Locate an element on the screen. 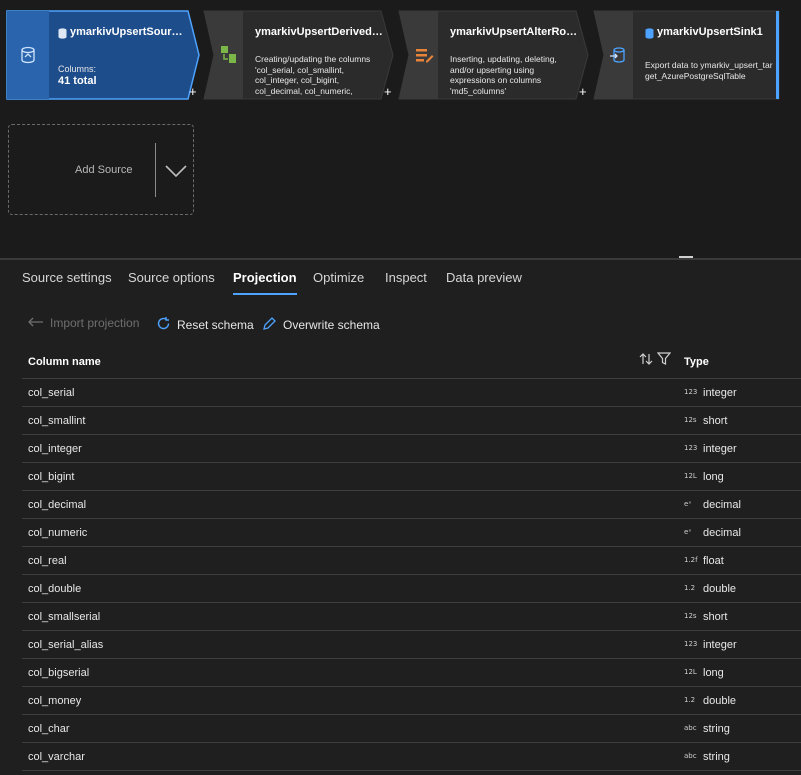 This screenshot has width=801, height=775. table-row: col_numeric eˣ decimal is located at coordinates (411, 533).